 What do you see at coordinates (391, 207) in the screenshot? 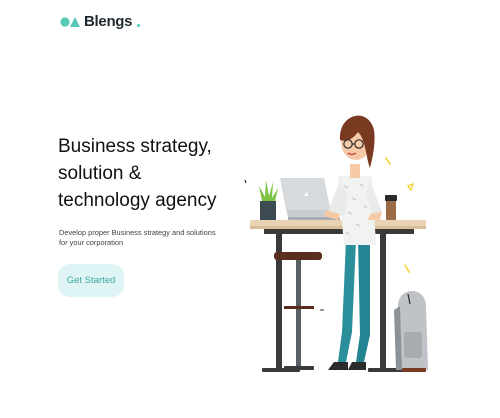
I see `coffee-cup-icon` at bounding box center [391, 207].